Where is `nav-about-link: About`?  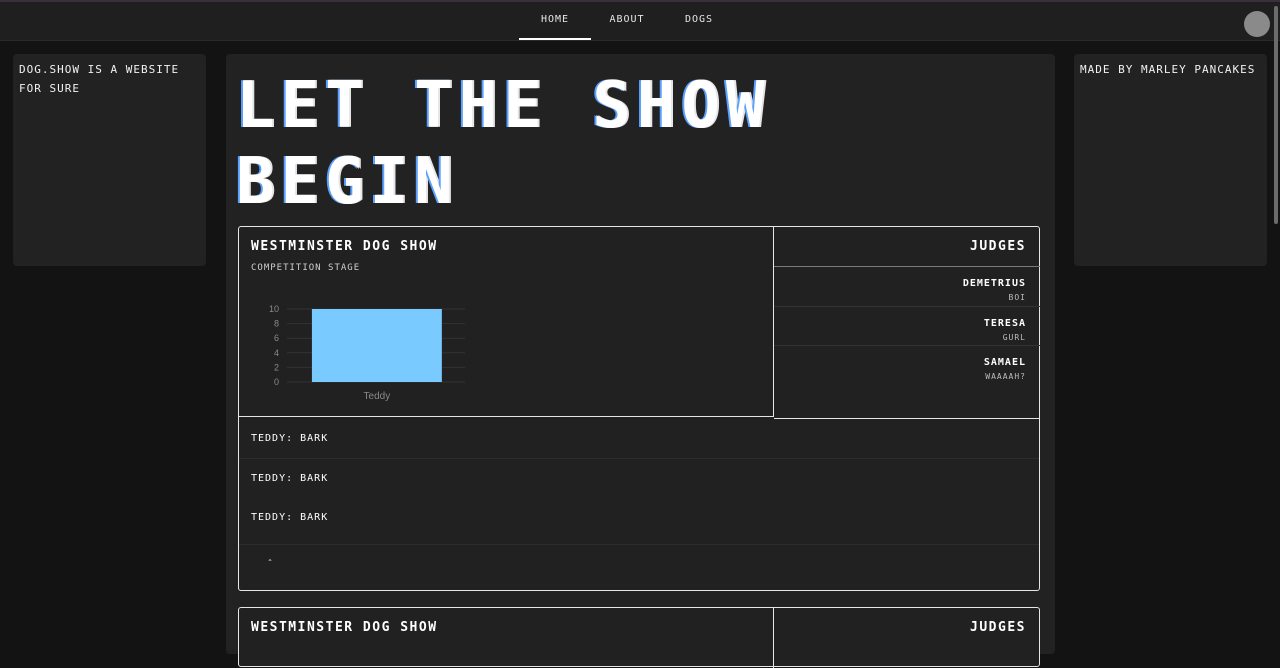
nav-about-link: About is located at coordinates (627, 21).